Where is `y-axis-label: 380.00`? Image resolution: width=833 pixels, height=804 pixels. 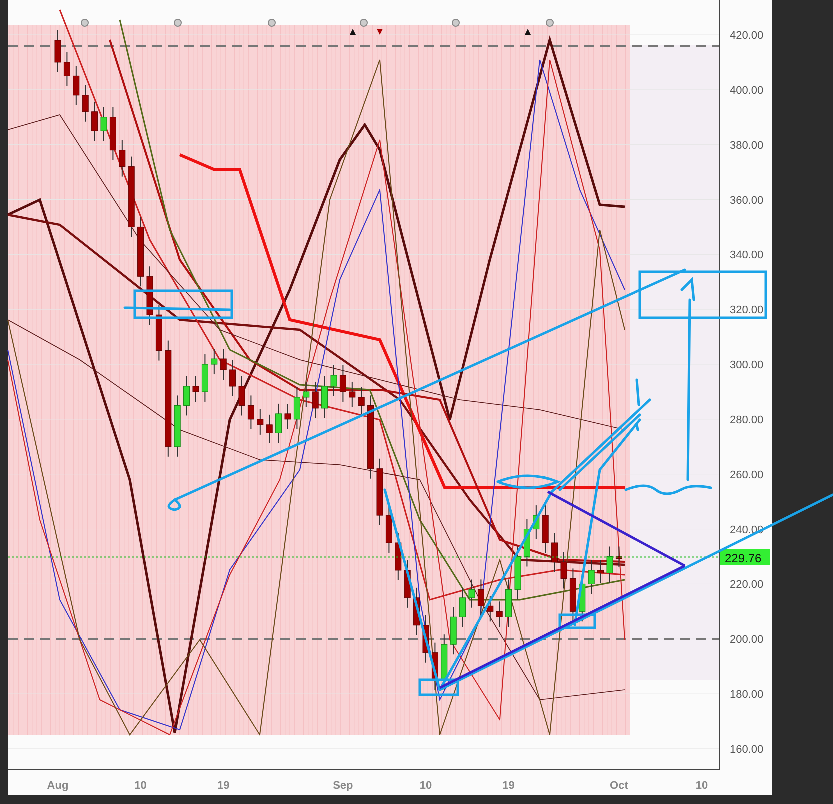 y-axis-label: 380.00 is located at coordinates (747, 146).